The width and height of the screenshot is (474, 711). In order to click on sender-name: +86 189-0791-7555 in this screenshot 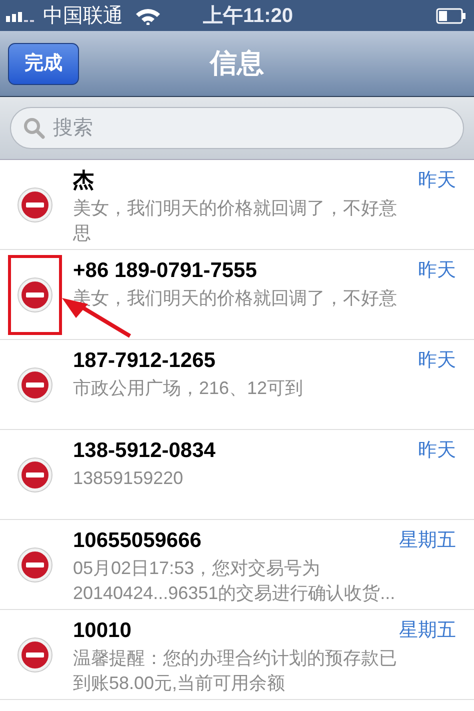, I will do `click(165, 271)`.